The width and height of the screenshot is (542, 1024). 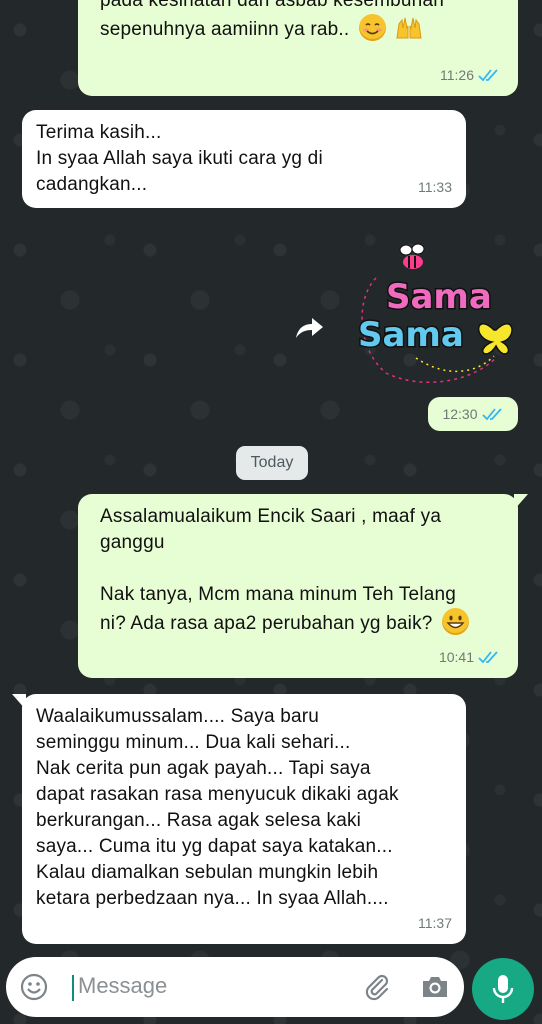 I want to click on message-meta: 10:41, so click(x=469, y=657).